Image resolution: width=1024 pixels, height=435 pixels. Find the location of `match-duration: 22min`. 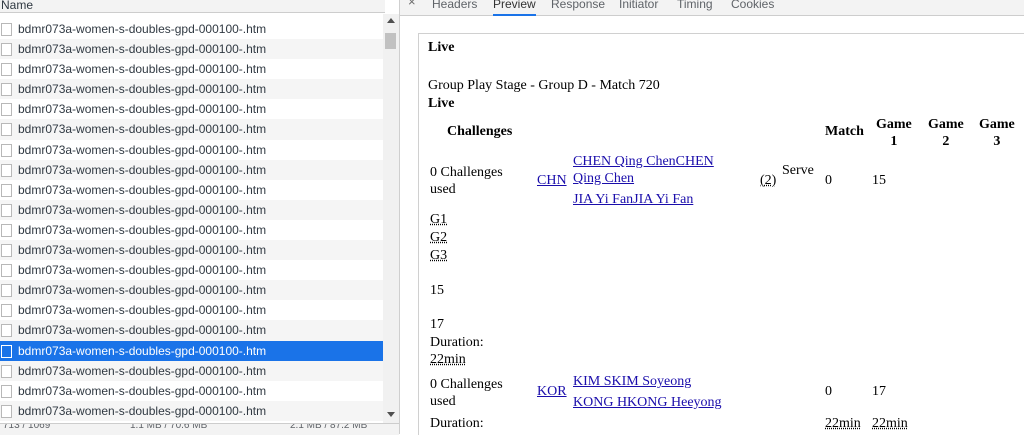

match-duration: 22min is located at coordinates (843, 423).